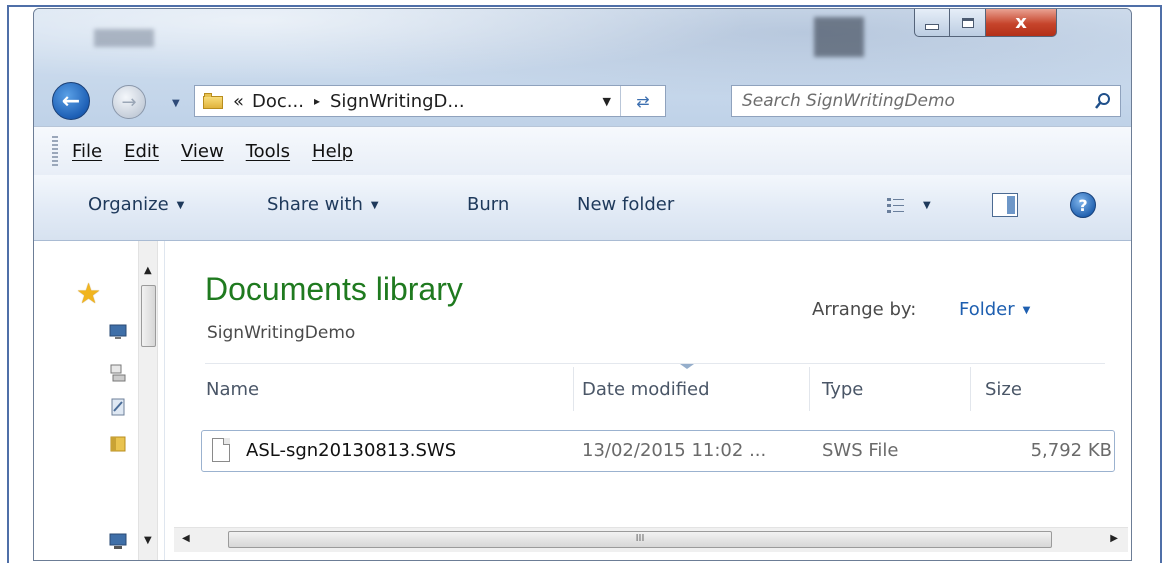 Image resolution: width=1169 pixels, height=563 pixels. Describe the element at coordinates (1003, 389) in the screenshot. I see `column-header-size: Size` at that location.